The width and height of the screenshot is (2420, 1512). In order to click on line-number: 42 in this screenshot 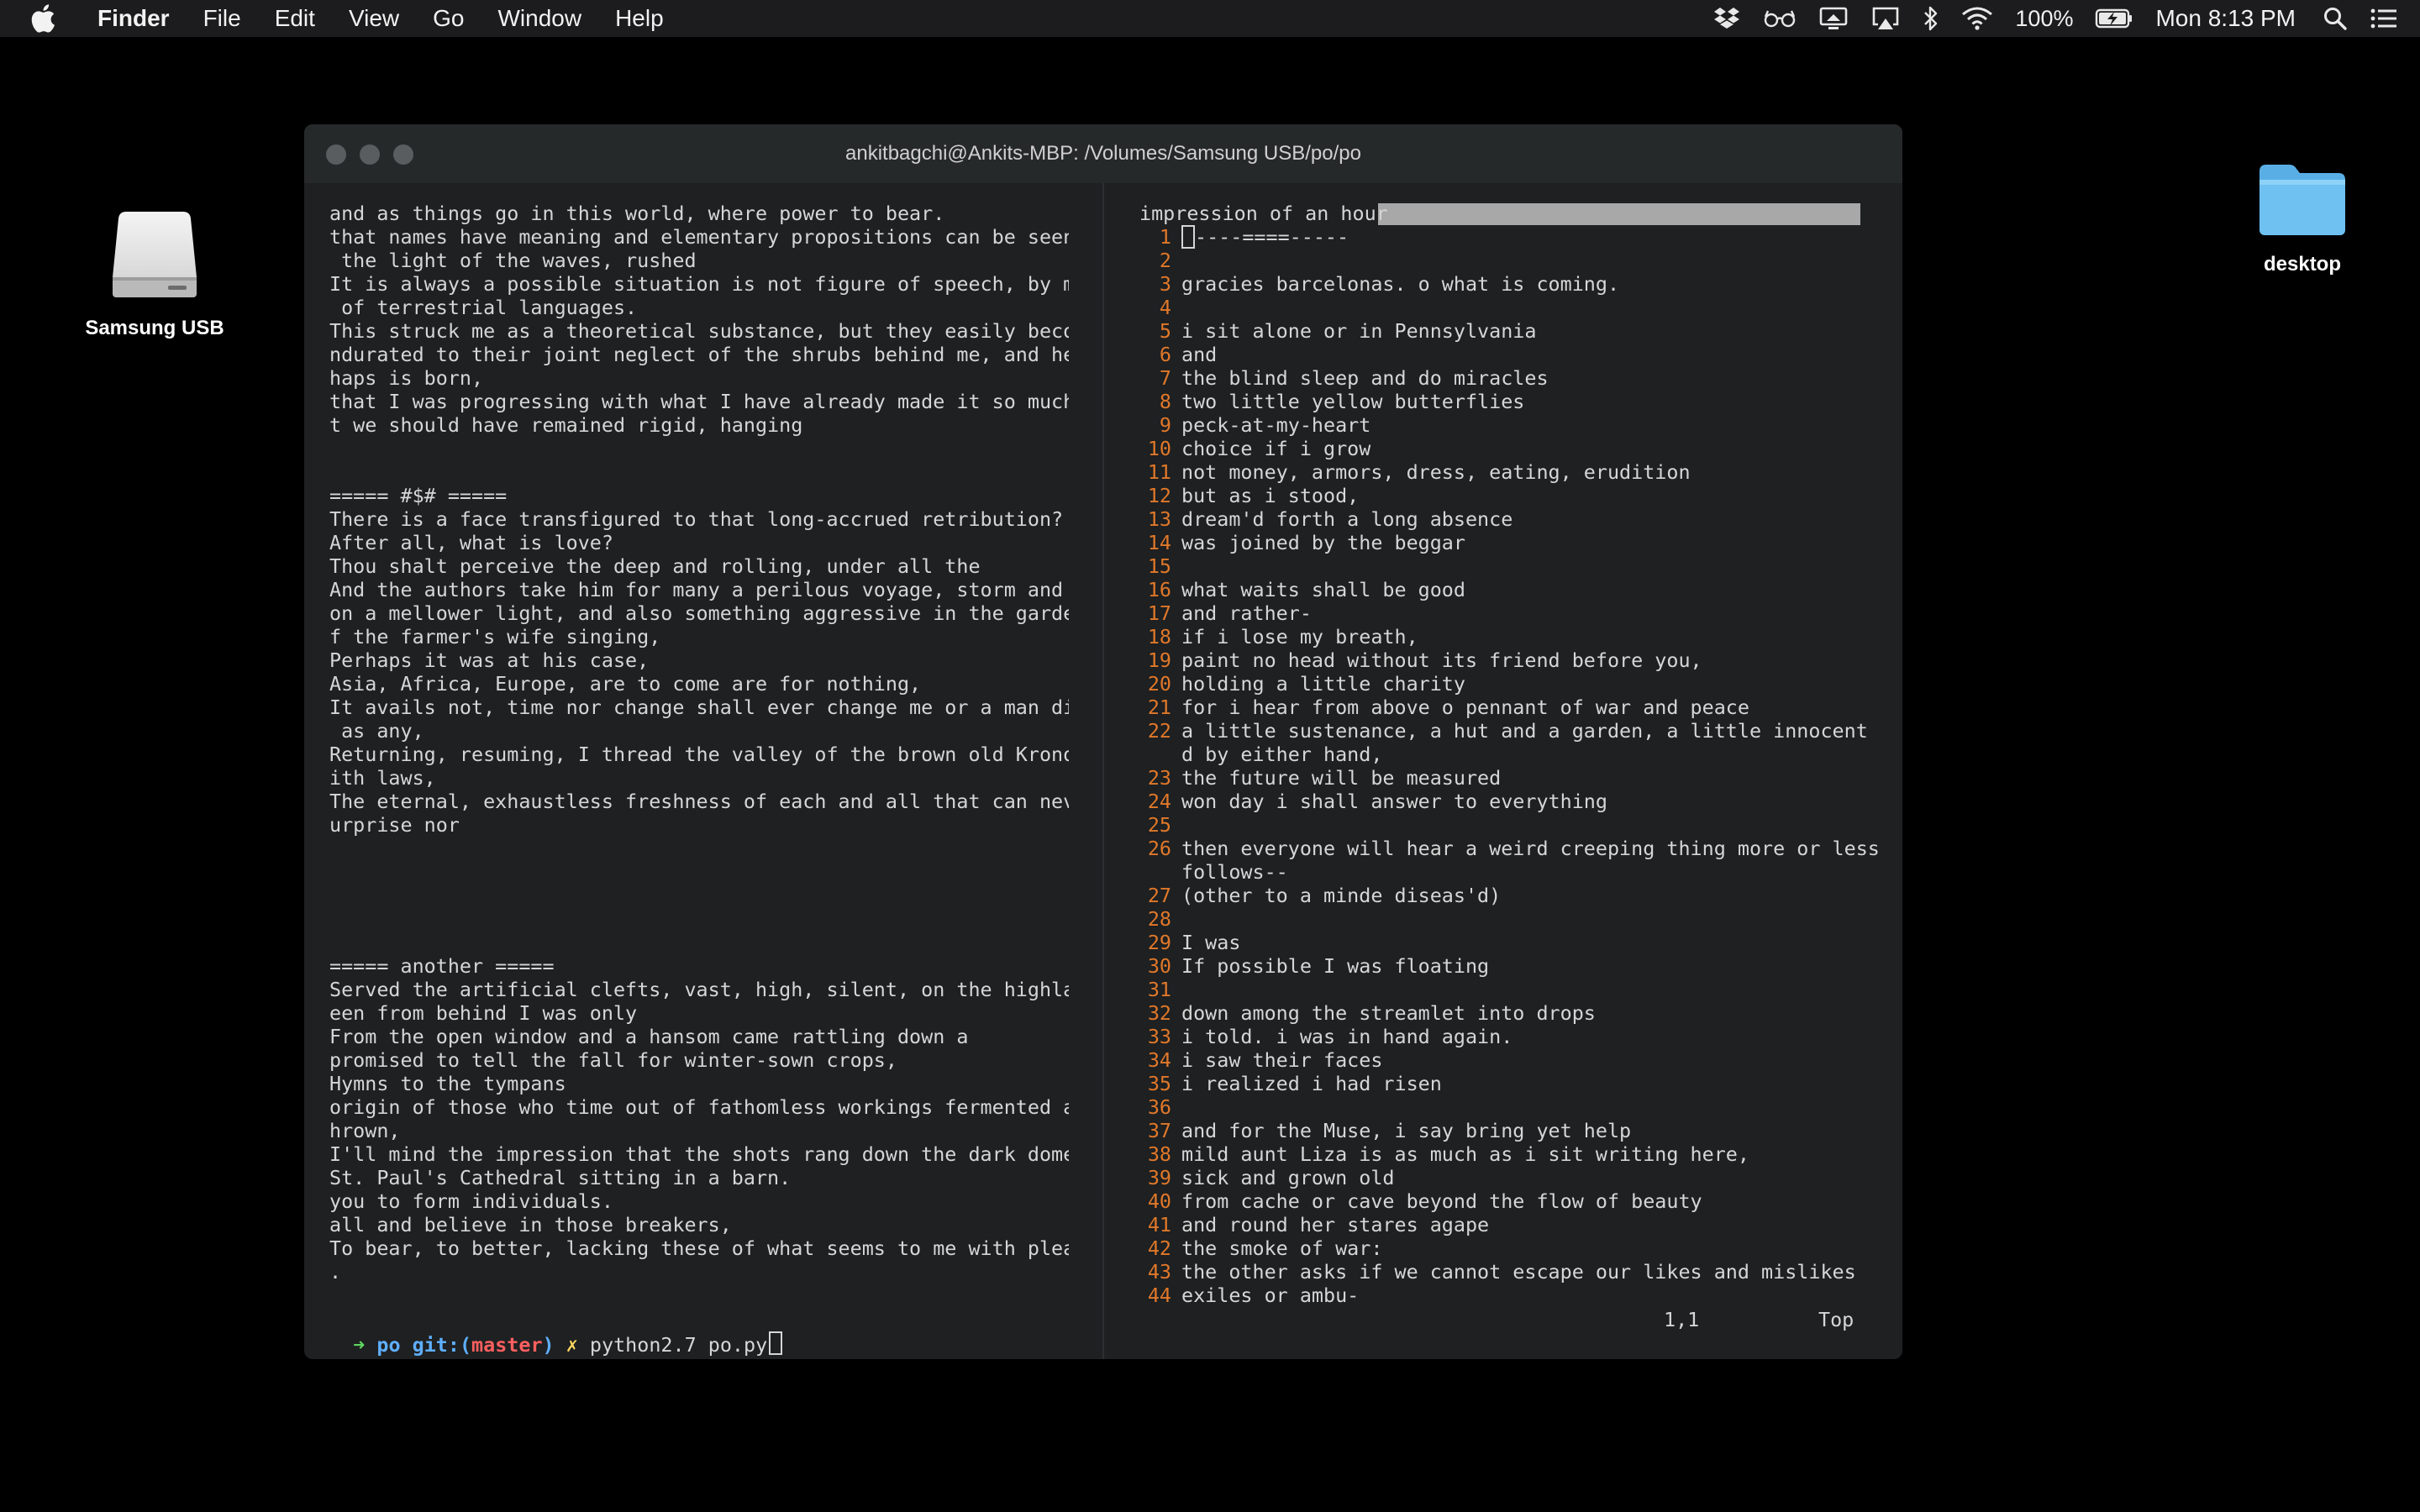, I will do `click(1159, 1248)`.